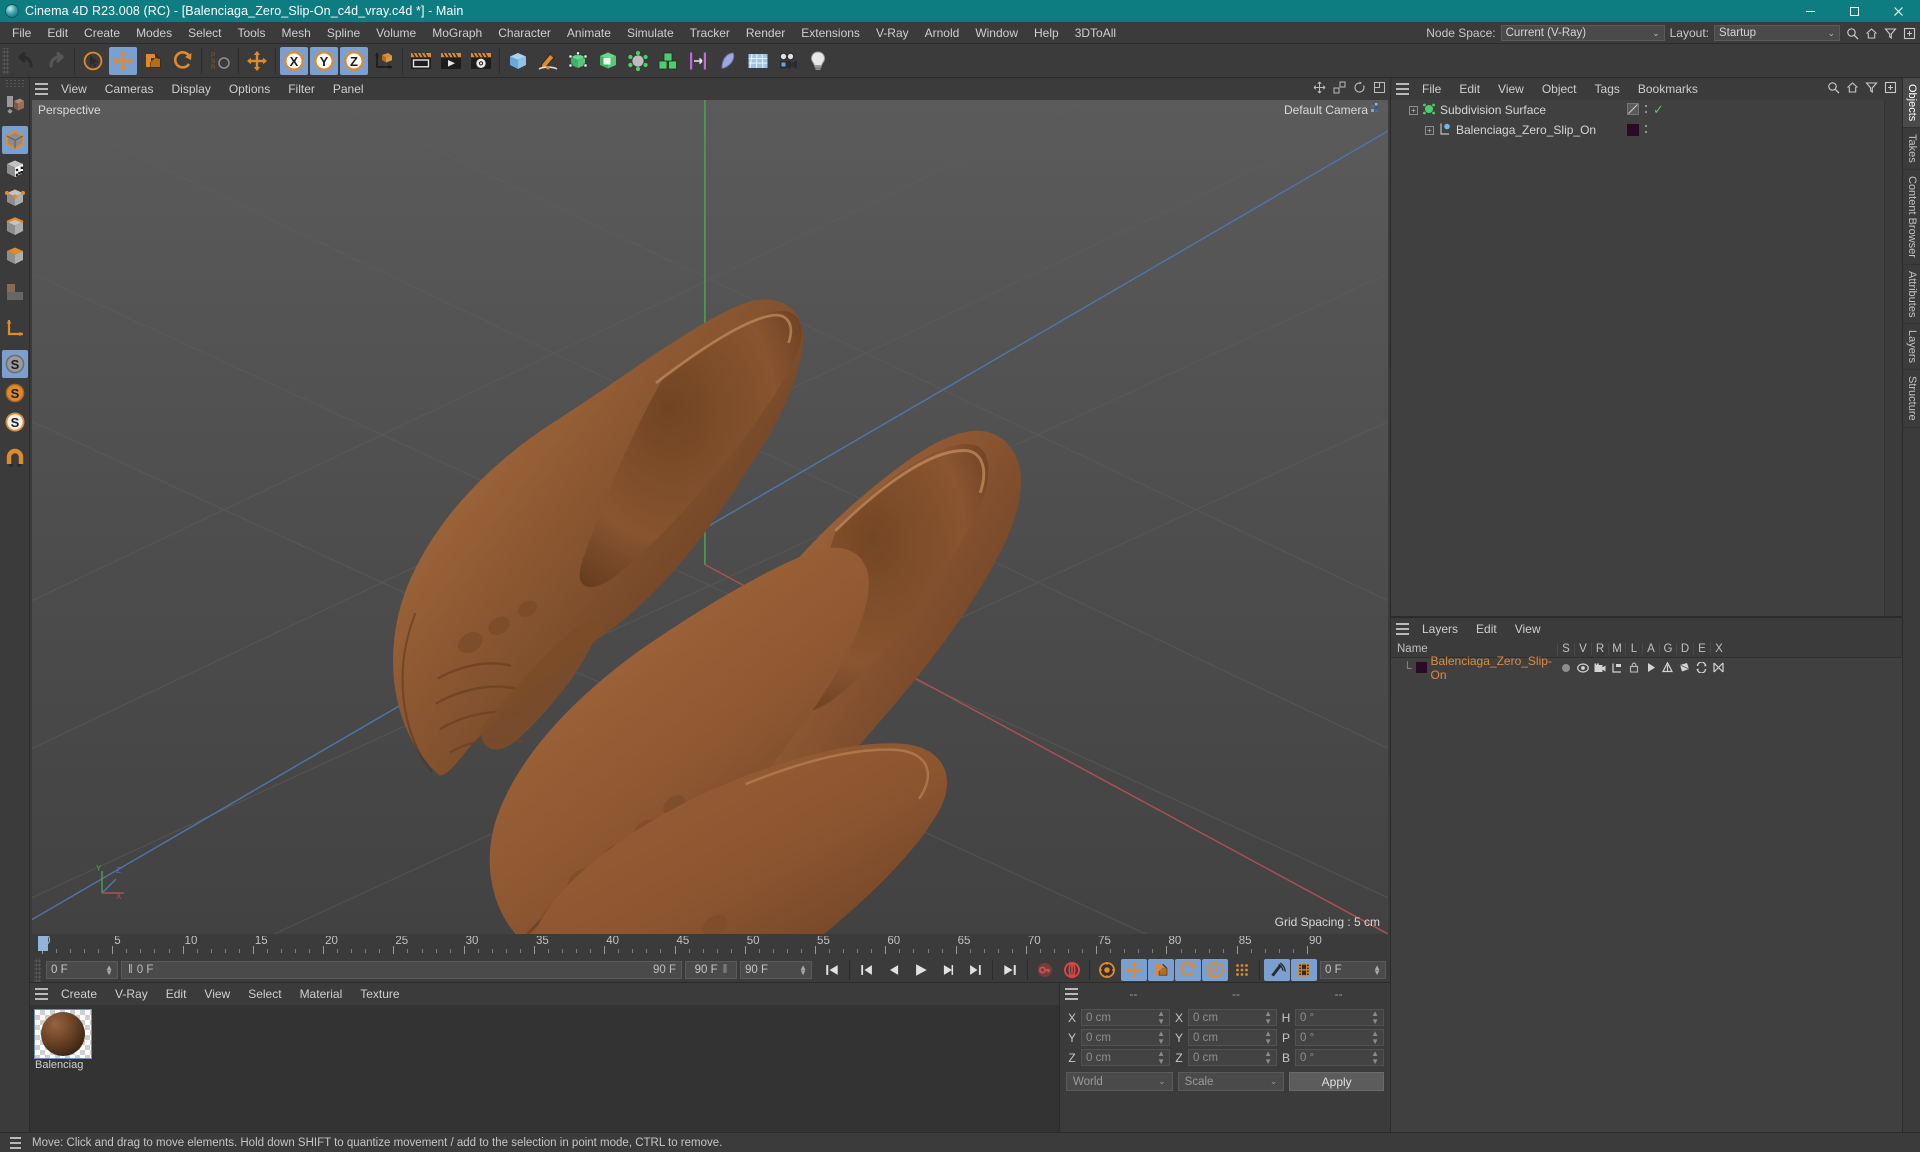 The image size is (1920, 1152). I want to click on lock-x-axis-button: X, so click(294, 60).